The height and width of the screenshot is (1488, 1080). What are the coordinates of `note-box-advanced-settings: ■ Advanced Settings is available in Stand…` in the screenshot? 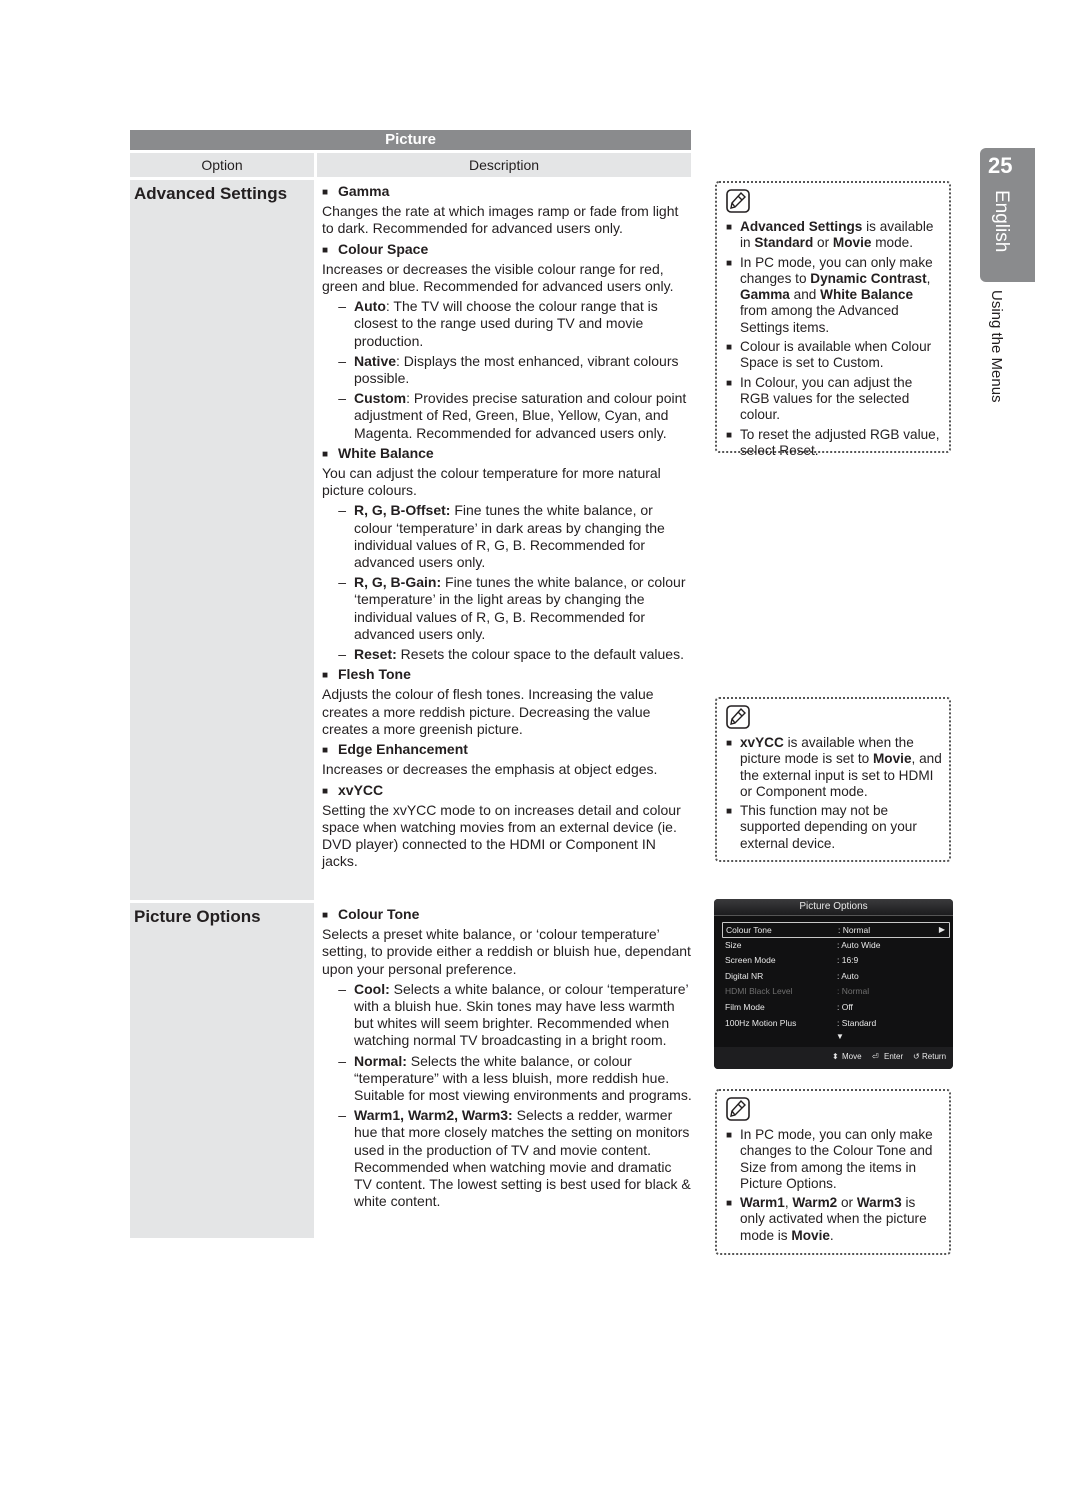 It's located at (833, 319).